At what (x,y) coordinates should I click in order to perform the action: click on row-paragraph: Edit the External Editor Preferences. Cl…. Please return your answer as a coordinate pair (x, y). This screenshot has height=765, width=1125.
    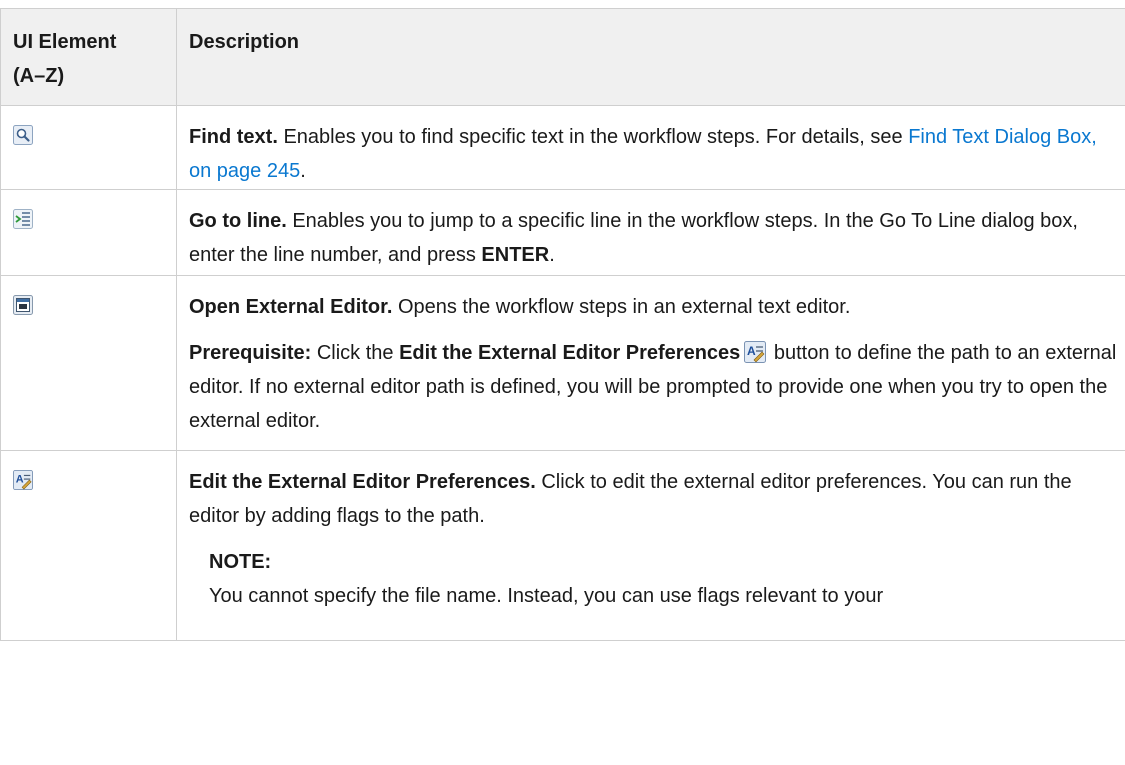
    Looking at the image, I should click on (654, 499).